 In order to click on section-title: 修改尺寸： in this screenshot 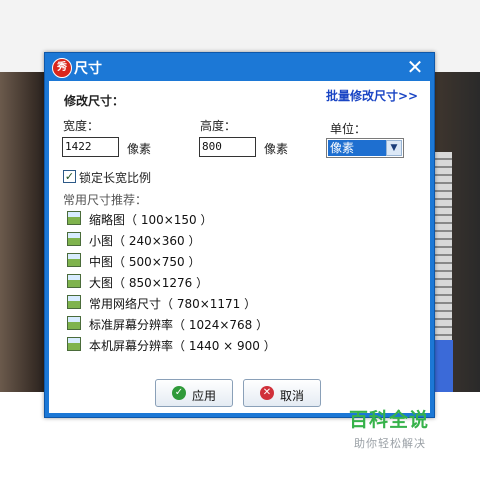, I will do `click(94, 101)`.